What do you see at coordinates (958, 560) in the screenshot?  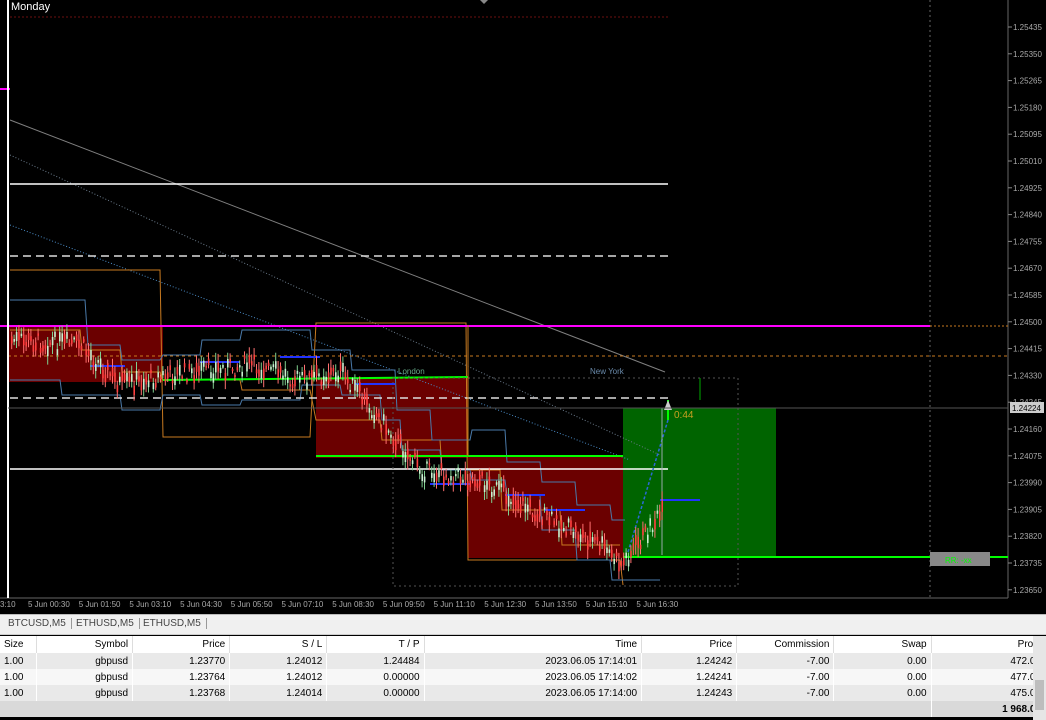 I see `rr-label: RR: -xx` at bounding box center [958, 560].